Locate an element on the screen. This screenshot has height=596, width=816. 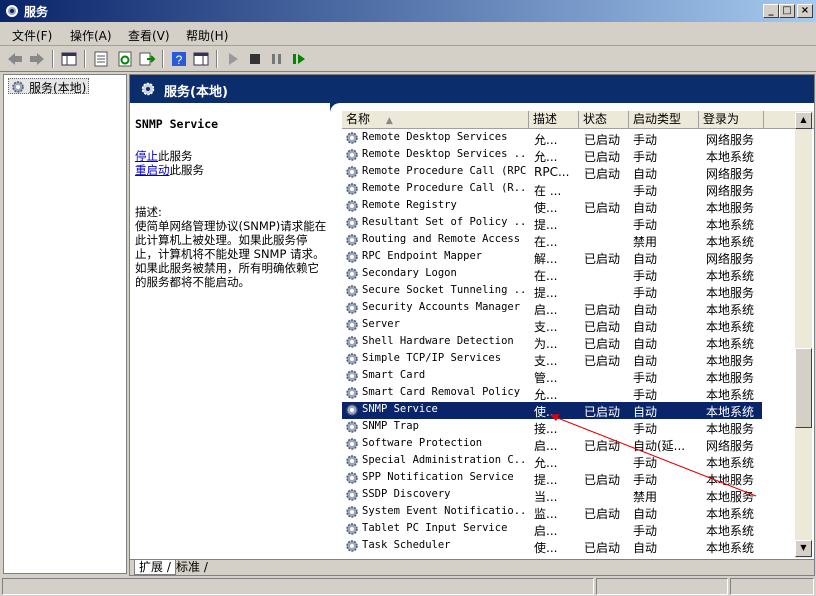
tree-item-services-local: 服务(本地) is located at coordinates (49, 86).